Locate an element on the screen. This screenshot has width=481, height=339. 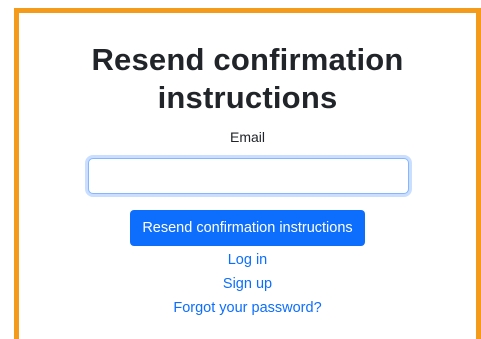
sign-up-link: Sign up is located at coordinates (247, 284).